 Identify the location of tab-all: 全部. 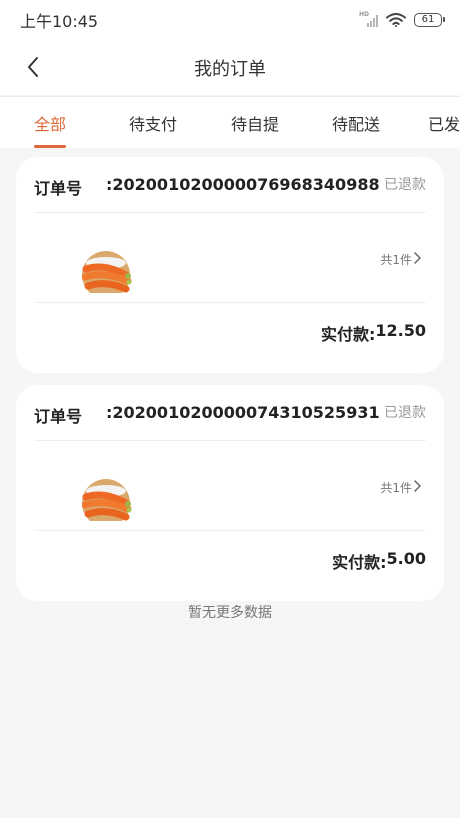
(50, 122).